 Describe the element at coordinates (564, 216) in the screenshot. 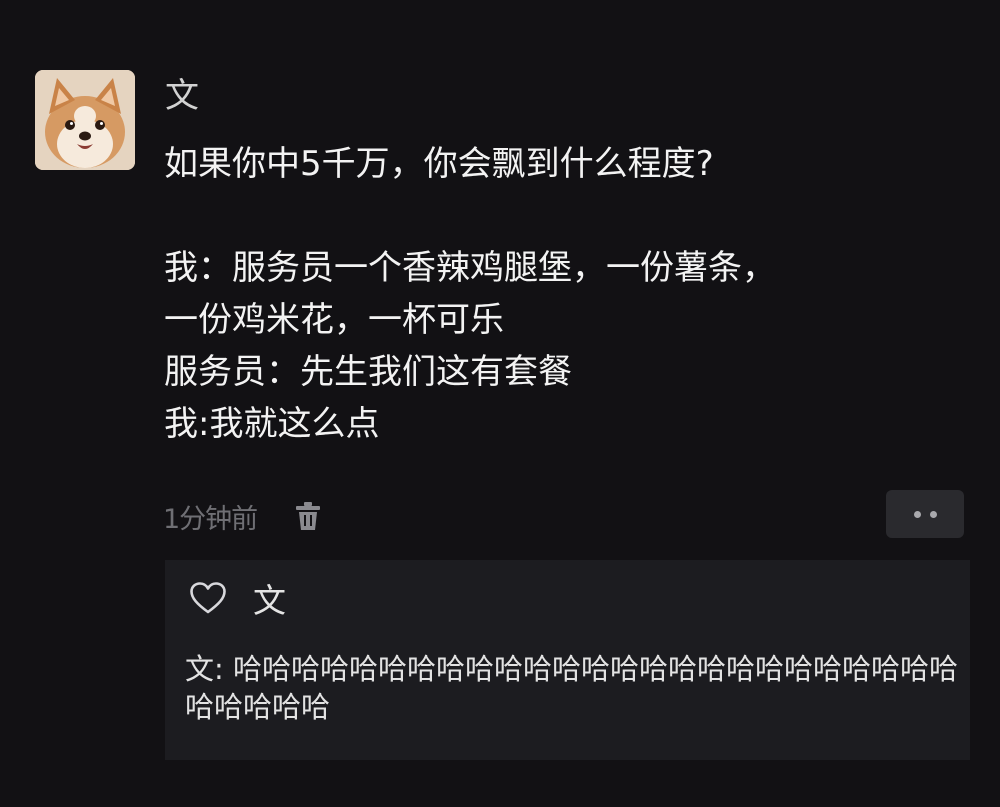

I see `post-line-blank` at that location.